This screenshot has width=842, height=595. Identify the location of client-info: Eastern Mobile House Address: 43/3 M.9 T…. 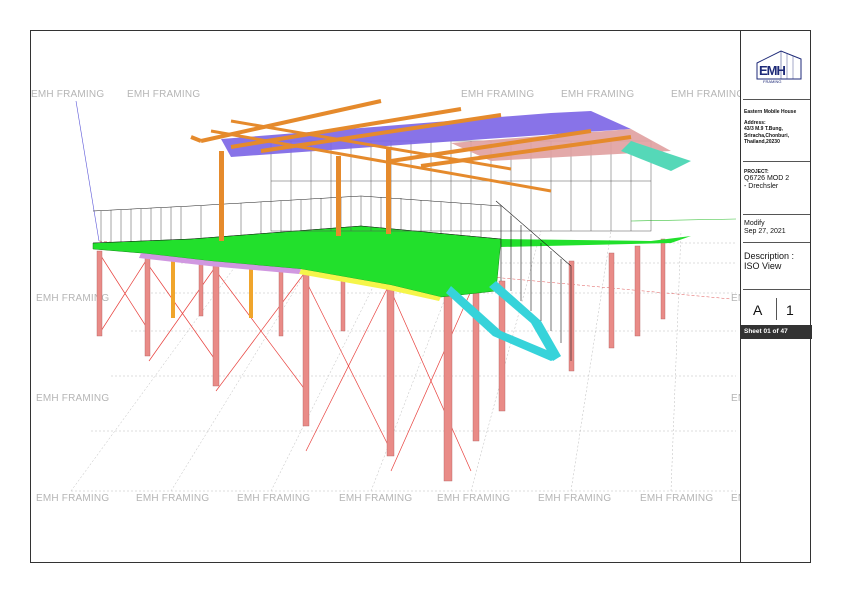
(776, 127).